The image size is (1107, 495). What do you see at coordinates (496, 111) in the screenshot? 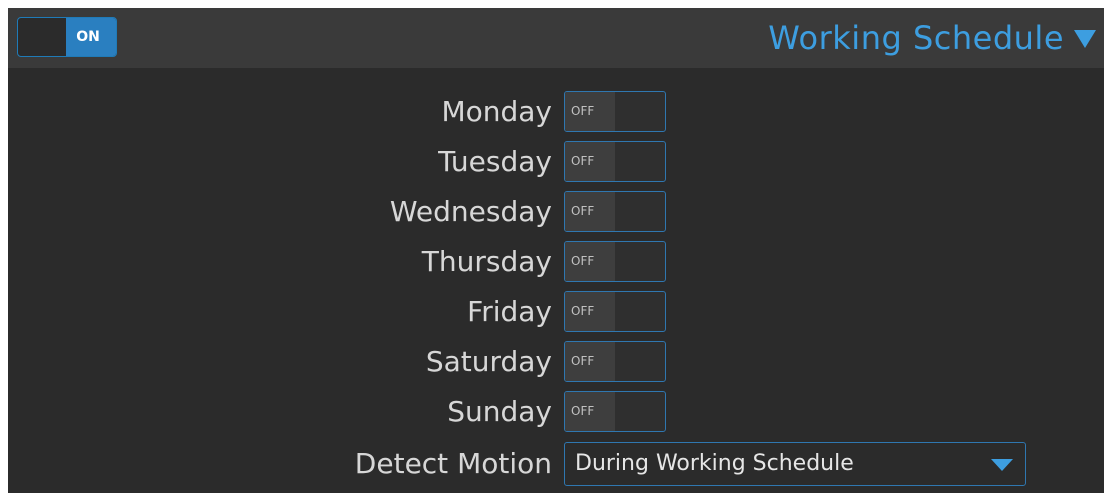
I see `day-label: Monday` at bounding box center [496, 111].